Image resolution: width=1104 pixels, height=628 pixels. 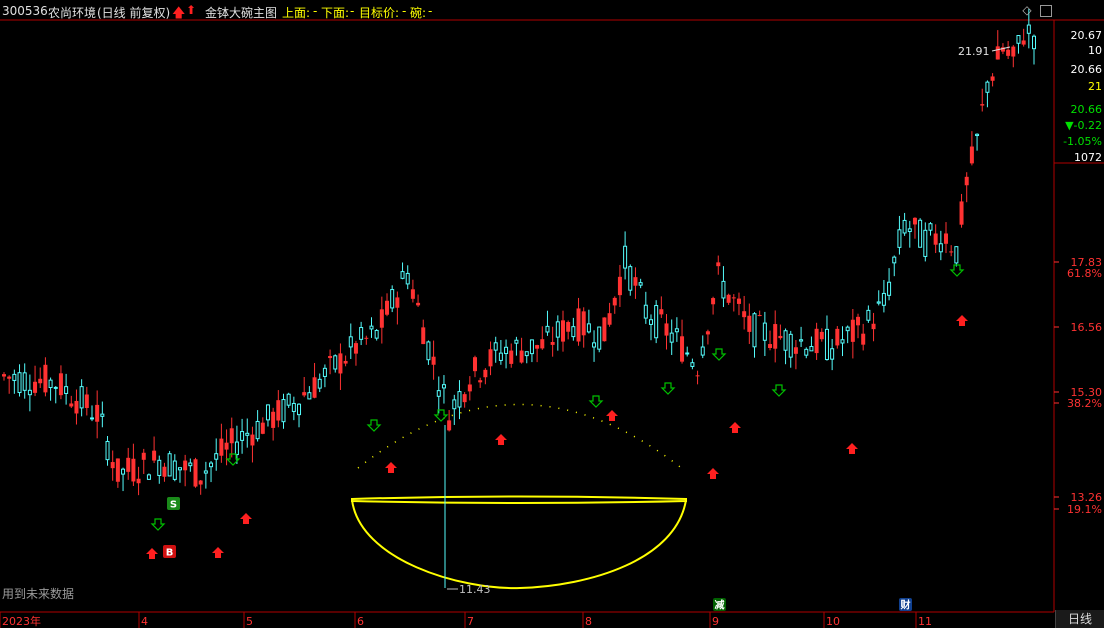 What do you see at coordinates (38, 594) in the screenshot?
I see `future-data-note: 用到未来数据` at bounding box center [38, 594].